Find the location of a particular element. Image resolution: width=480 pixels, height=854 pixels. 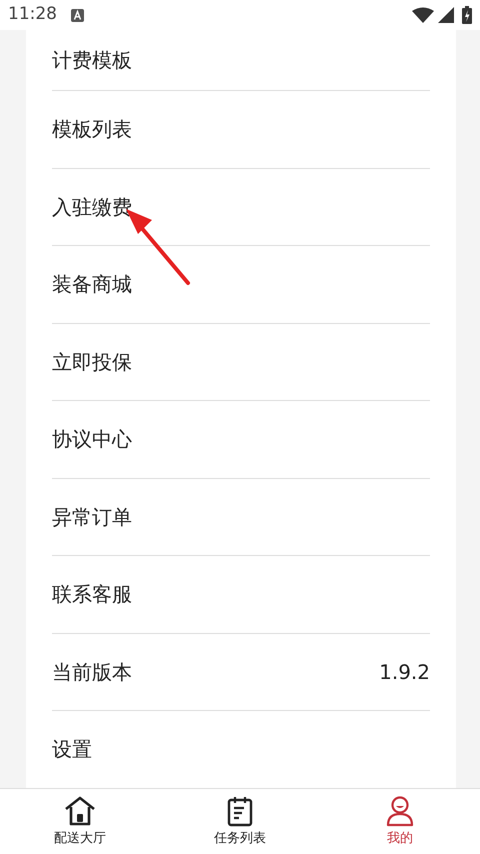

menu-item: 入驻缴费 is located at coordinates (92, 207).